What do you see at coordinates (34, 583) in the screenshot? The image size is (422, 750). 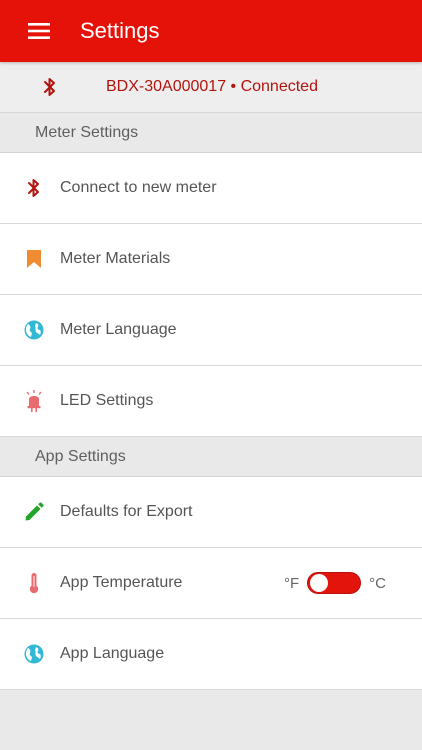 I see `thermometer-icon` at bounding box center [34, 583].